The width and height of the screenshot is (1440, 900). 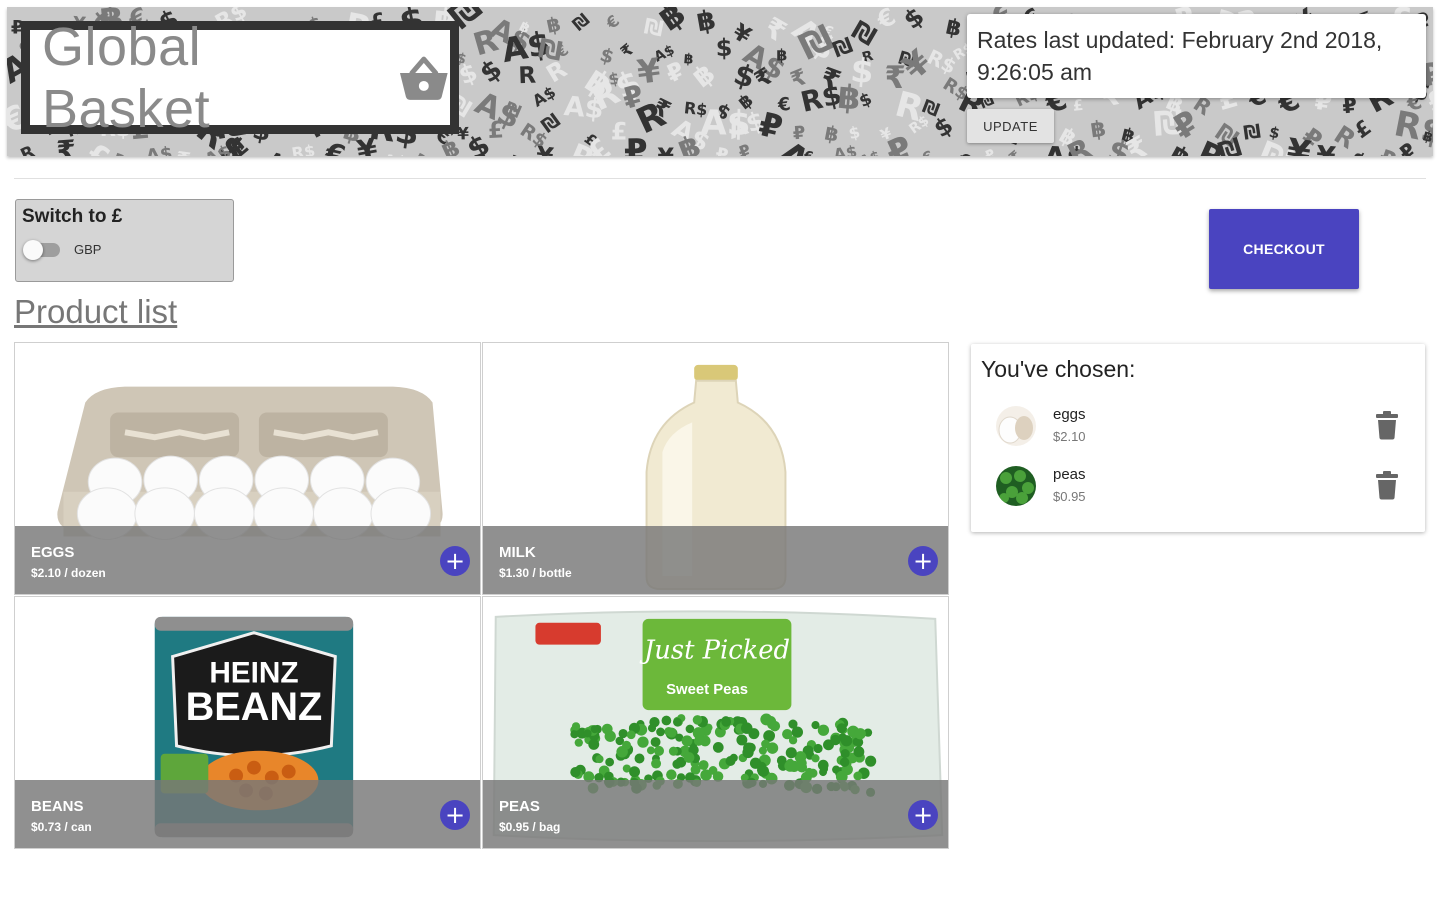 What do you see at coordinates (1198, 490) in the screenshot?
I see `chosen-item-peas: peas $0.95` at bounding box center [1198, 490].